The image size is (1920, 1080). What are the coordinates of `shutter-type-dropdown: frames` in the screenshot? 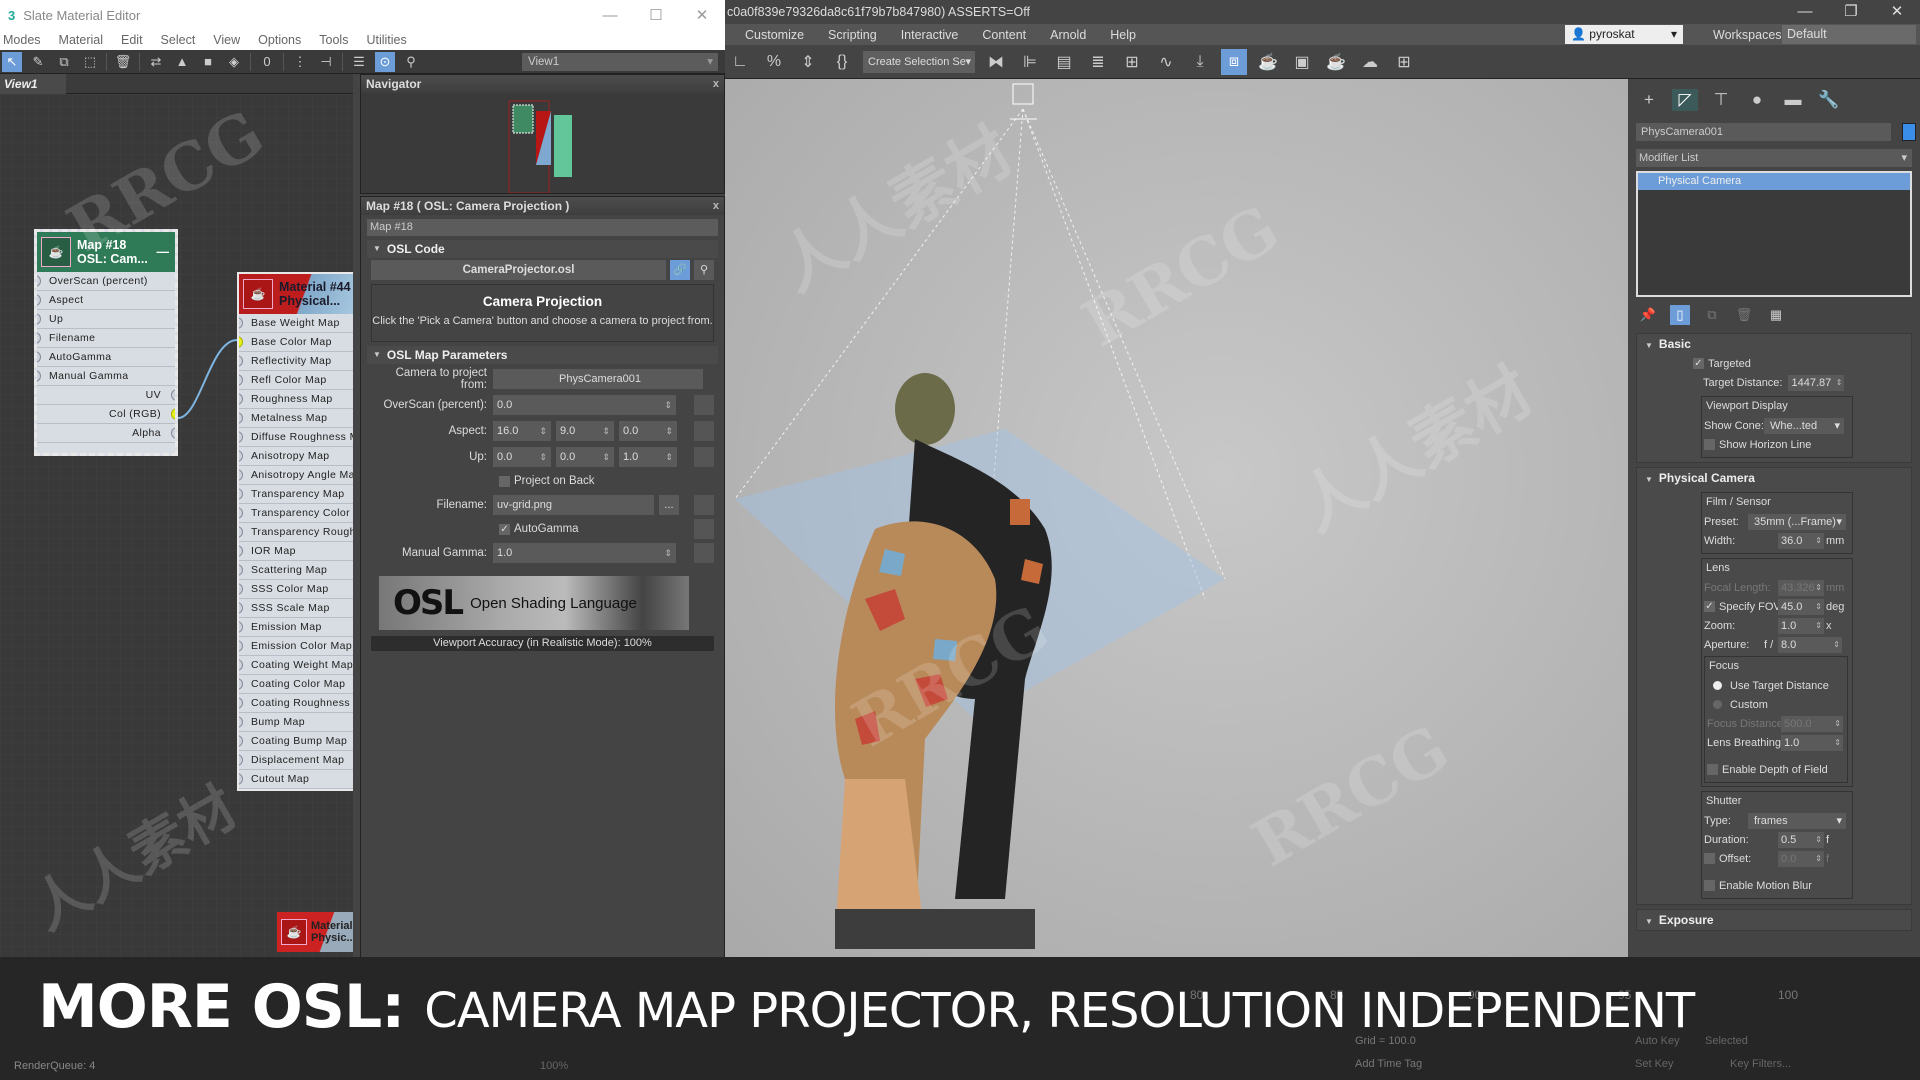 It's located at (1797, 820).